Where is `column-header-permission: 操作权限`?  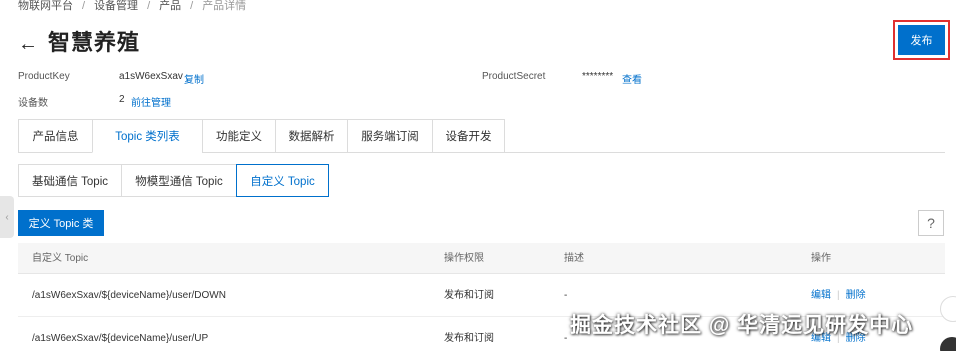 column-header-permission: 操作权限 is located at coordinates (464, 258).